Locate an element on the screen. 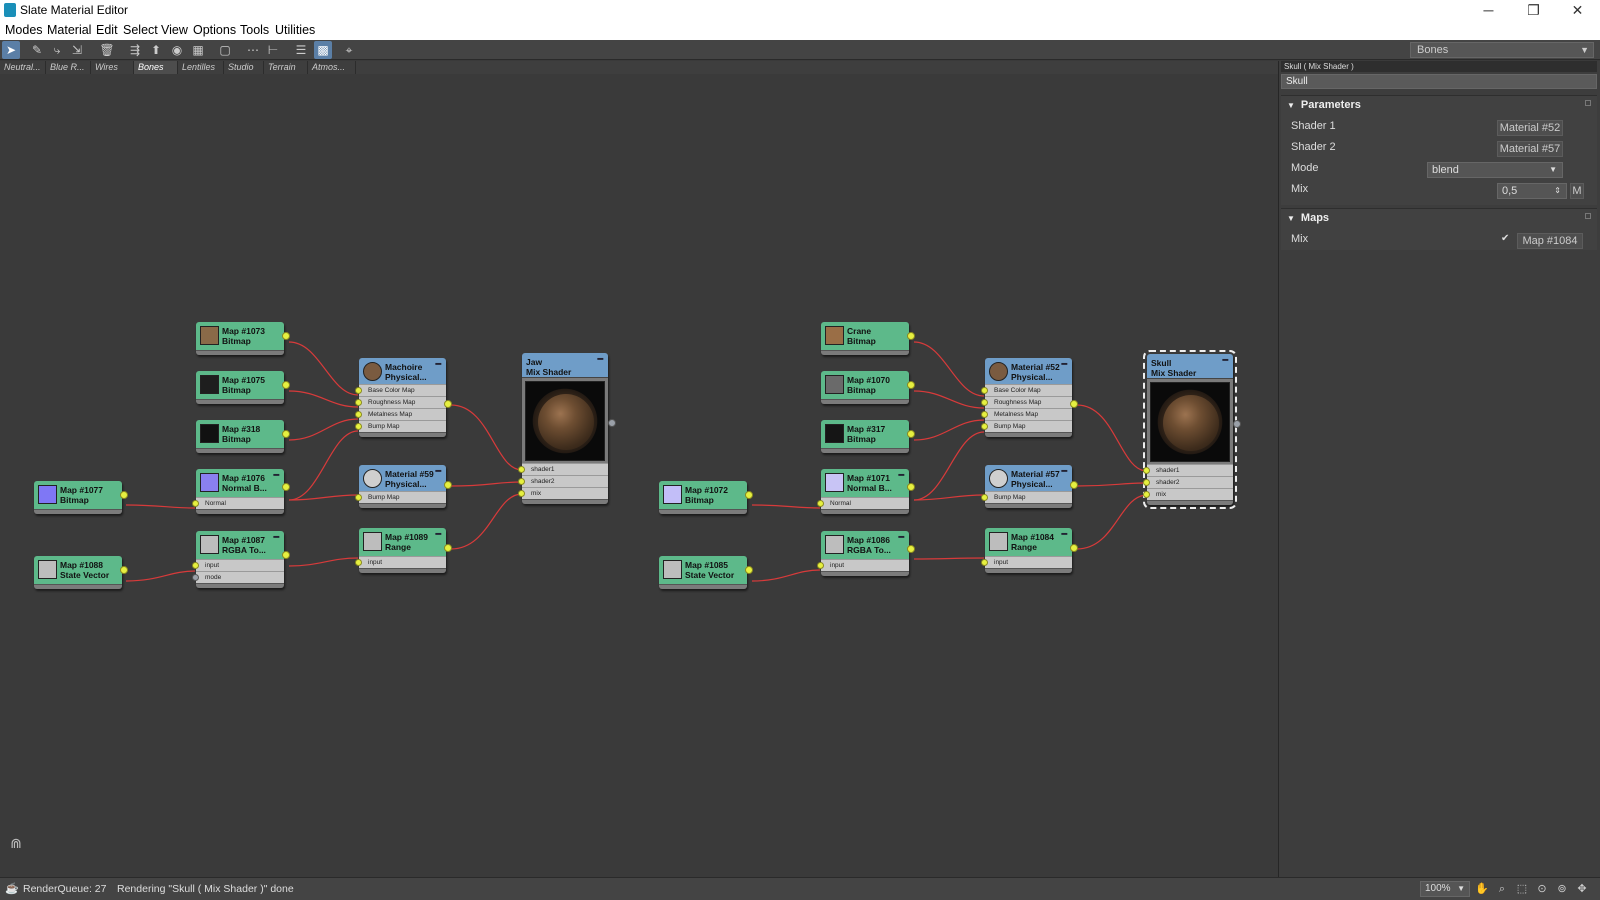 Image resolution: width=1600 pixels, height=900 pixels. select-tool-icon: ➤ is located at coordinates (11, 50).